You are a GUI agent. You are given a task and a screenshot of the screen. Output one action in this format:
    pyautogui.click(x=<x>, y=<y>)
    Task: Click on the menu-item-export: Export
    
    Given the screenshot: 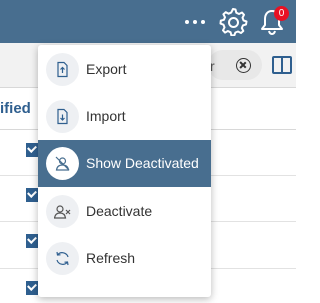 What is the action you would take?
    pyautogui.click(x=124, y=69)
    